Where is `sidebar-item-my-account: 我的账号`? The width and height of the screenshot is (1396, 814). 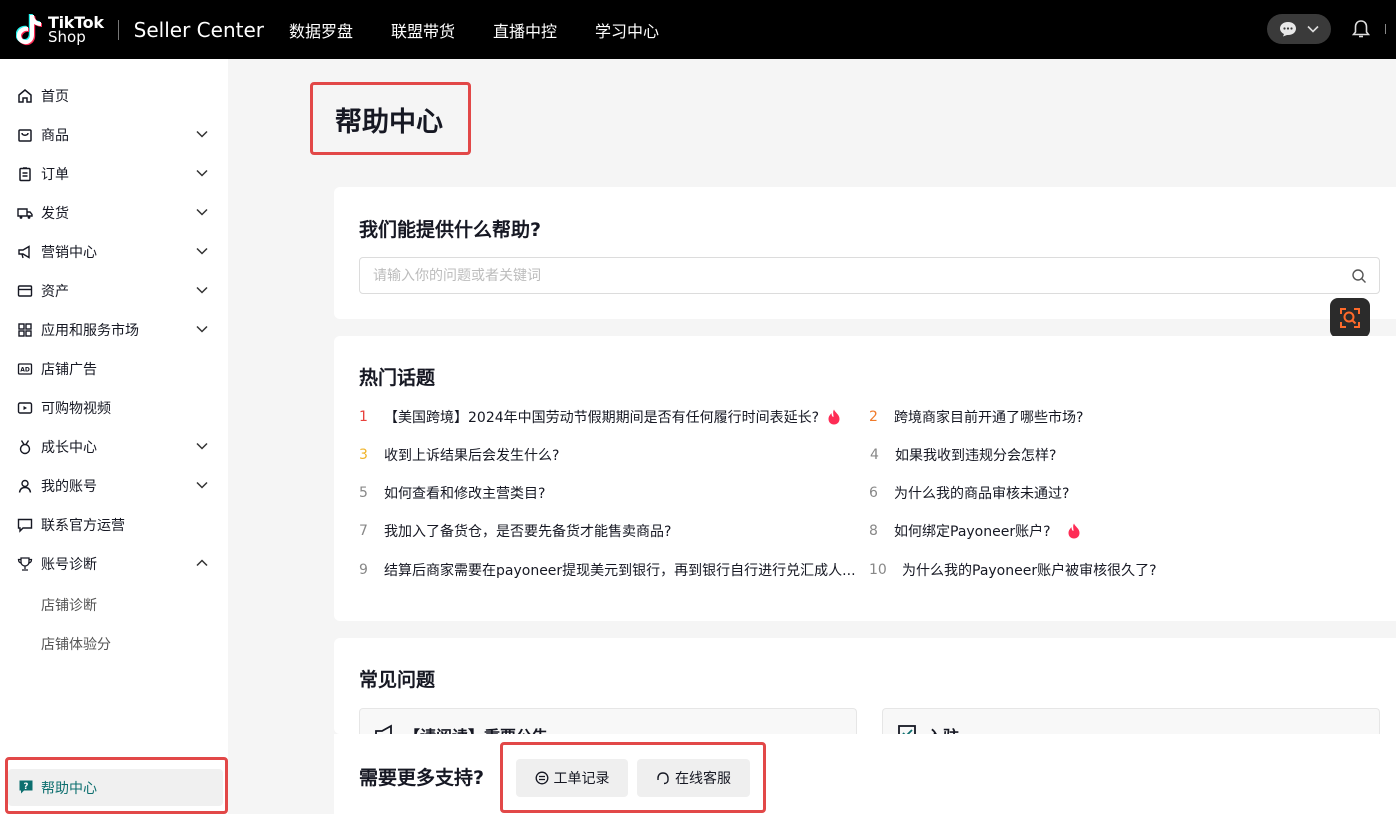
sidebar-item-my-account: 我的账号 is located at coordinates (114, 485).